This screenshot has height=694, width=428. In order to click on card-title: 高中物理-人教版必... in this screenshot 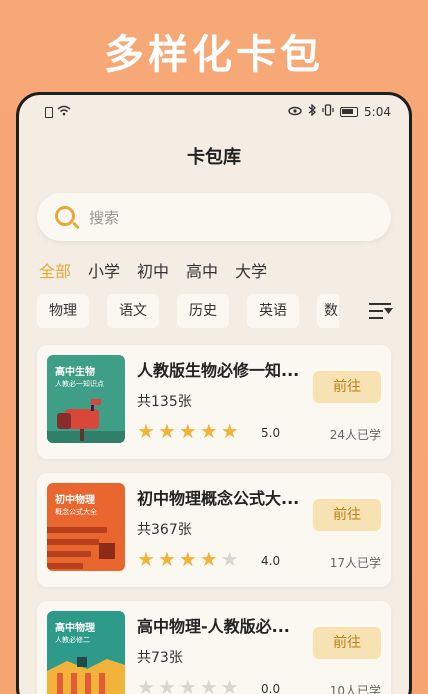, I will do `click(213, 626)`.